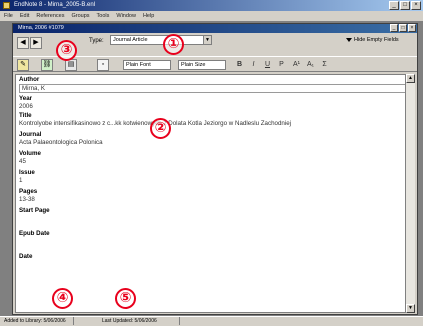 The height and width of the screenshot is (326, 423). Describe the element at coordinates (38, 321) in the screenshot. I see `status-added: Added to Library: 5/06/2006` at that location.